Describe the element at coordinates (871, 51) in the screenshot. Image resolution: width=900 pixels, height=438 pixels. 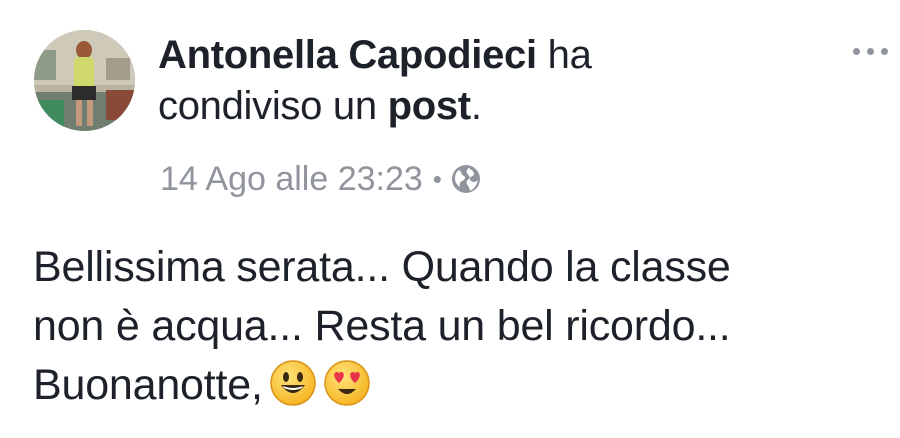
I see `more-options-icon` at that location.